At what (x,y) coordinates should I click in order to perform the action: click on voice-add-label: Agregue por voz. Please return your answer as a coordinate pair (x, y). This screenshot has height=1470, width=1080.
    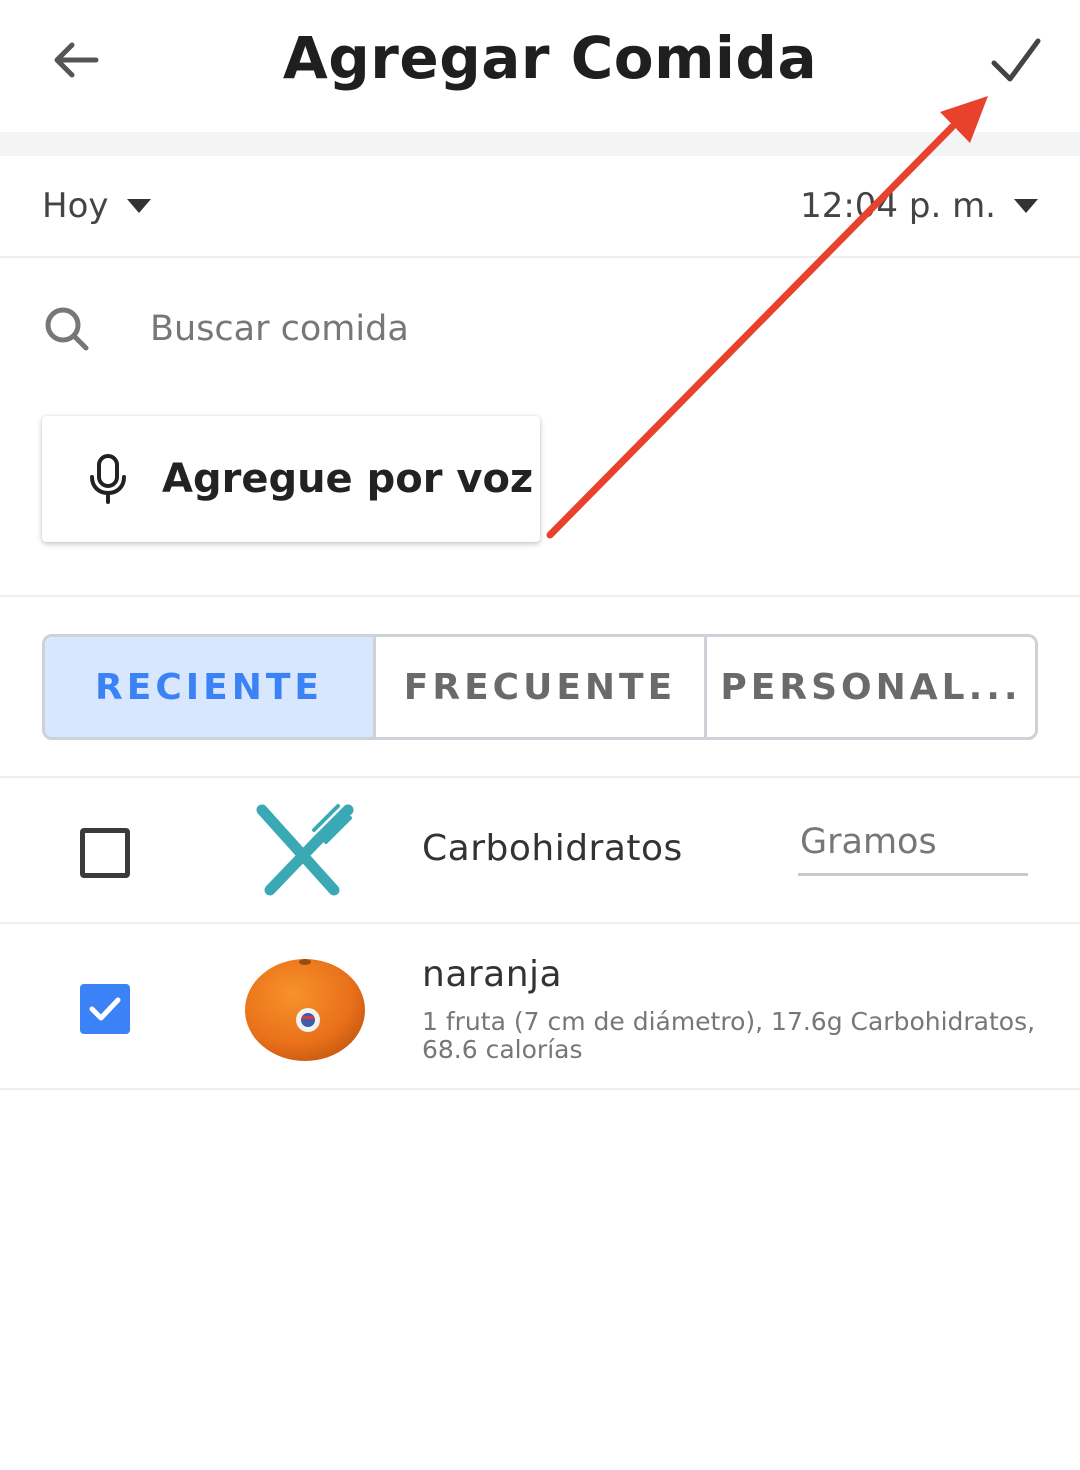
    Looking at the image, I should click on (348, 479).